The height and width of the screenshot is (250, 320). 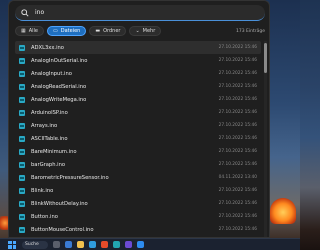 What do you see at coordinates (138, 99) in the screenshot?
I see `list-item: AnalogWriteMega.ino 27.10.2022 15:46` at bounding box center [138, 99].